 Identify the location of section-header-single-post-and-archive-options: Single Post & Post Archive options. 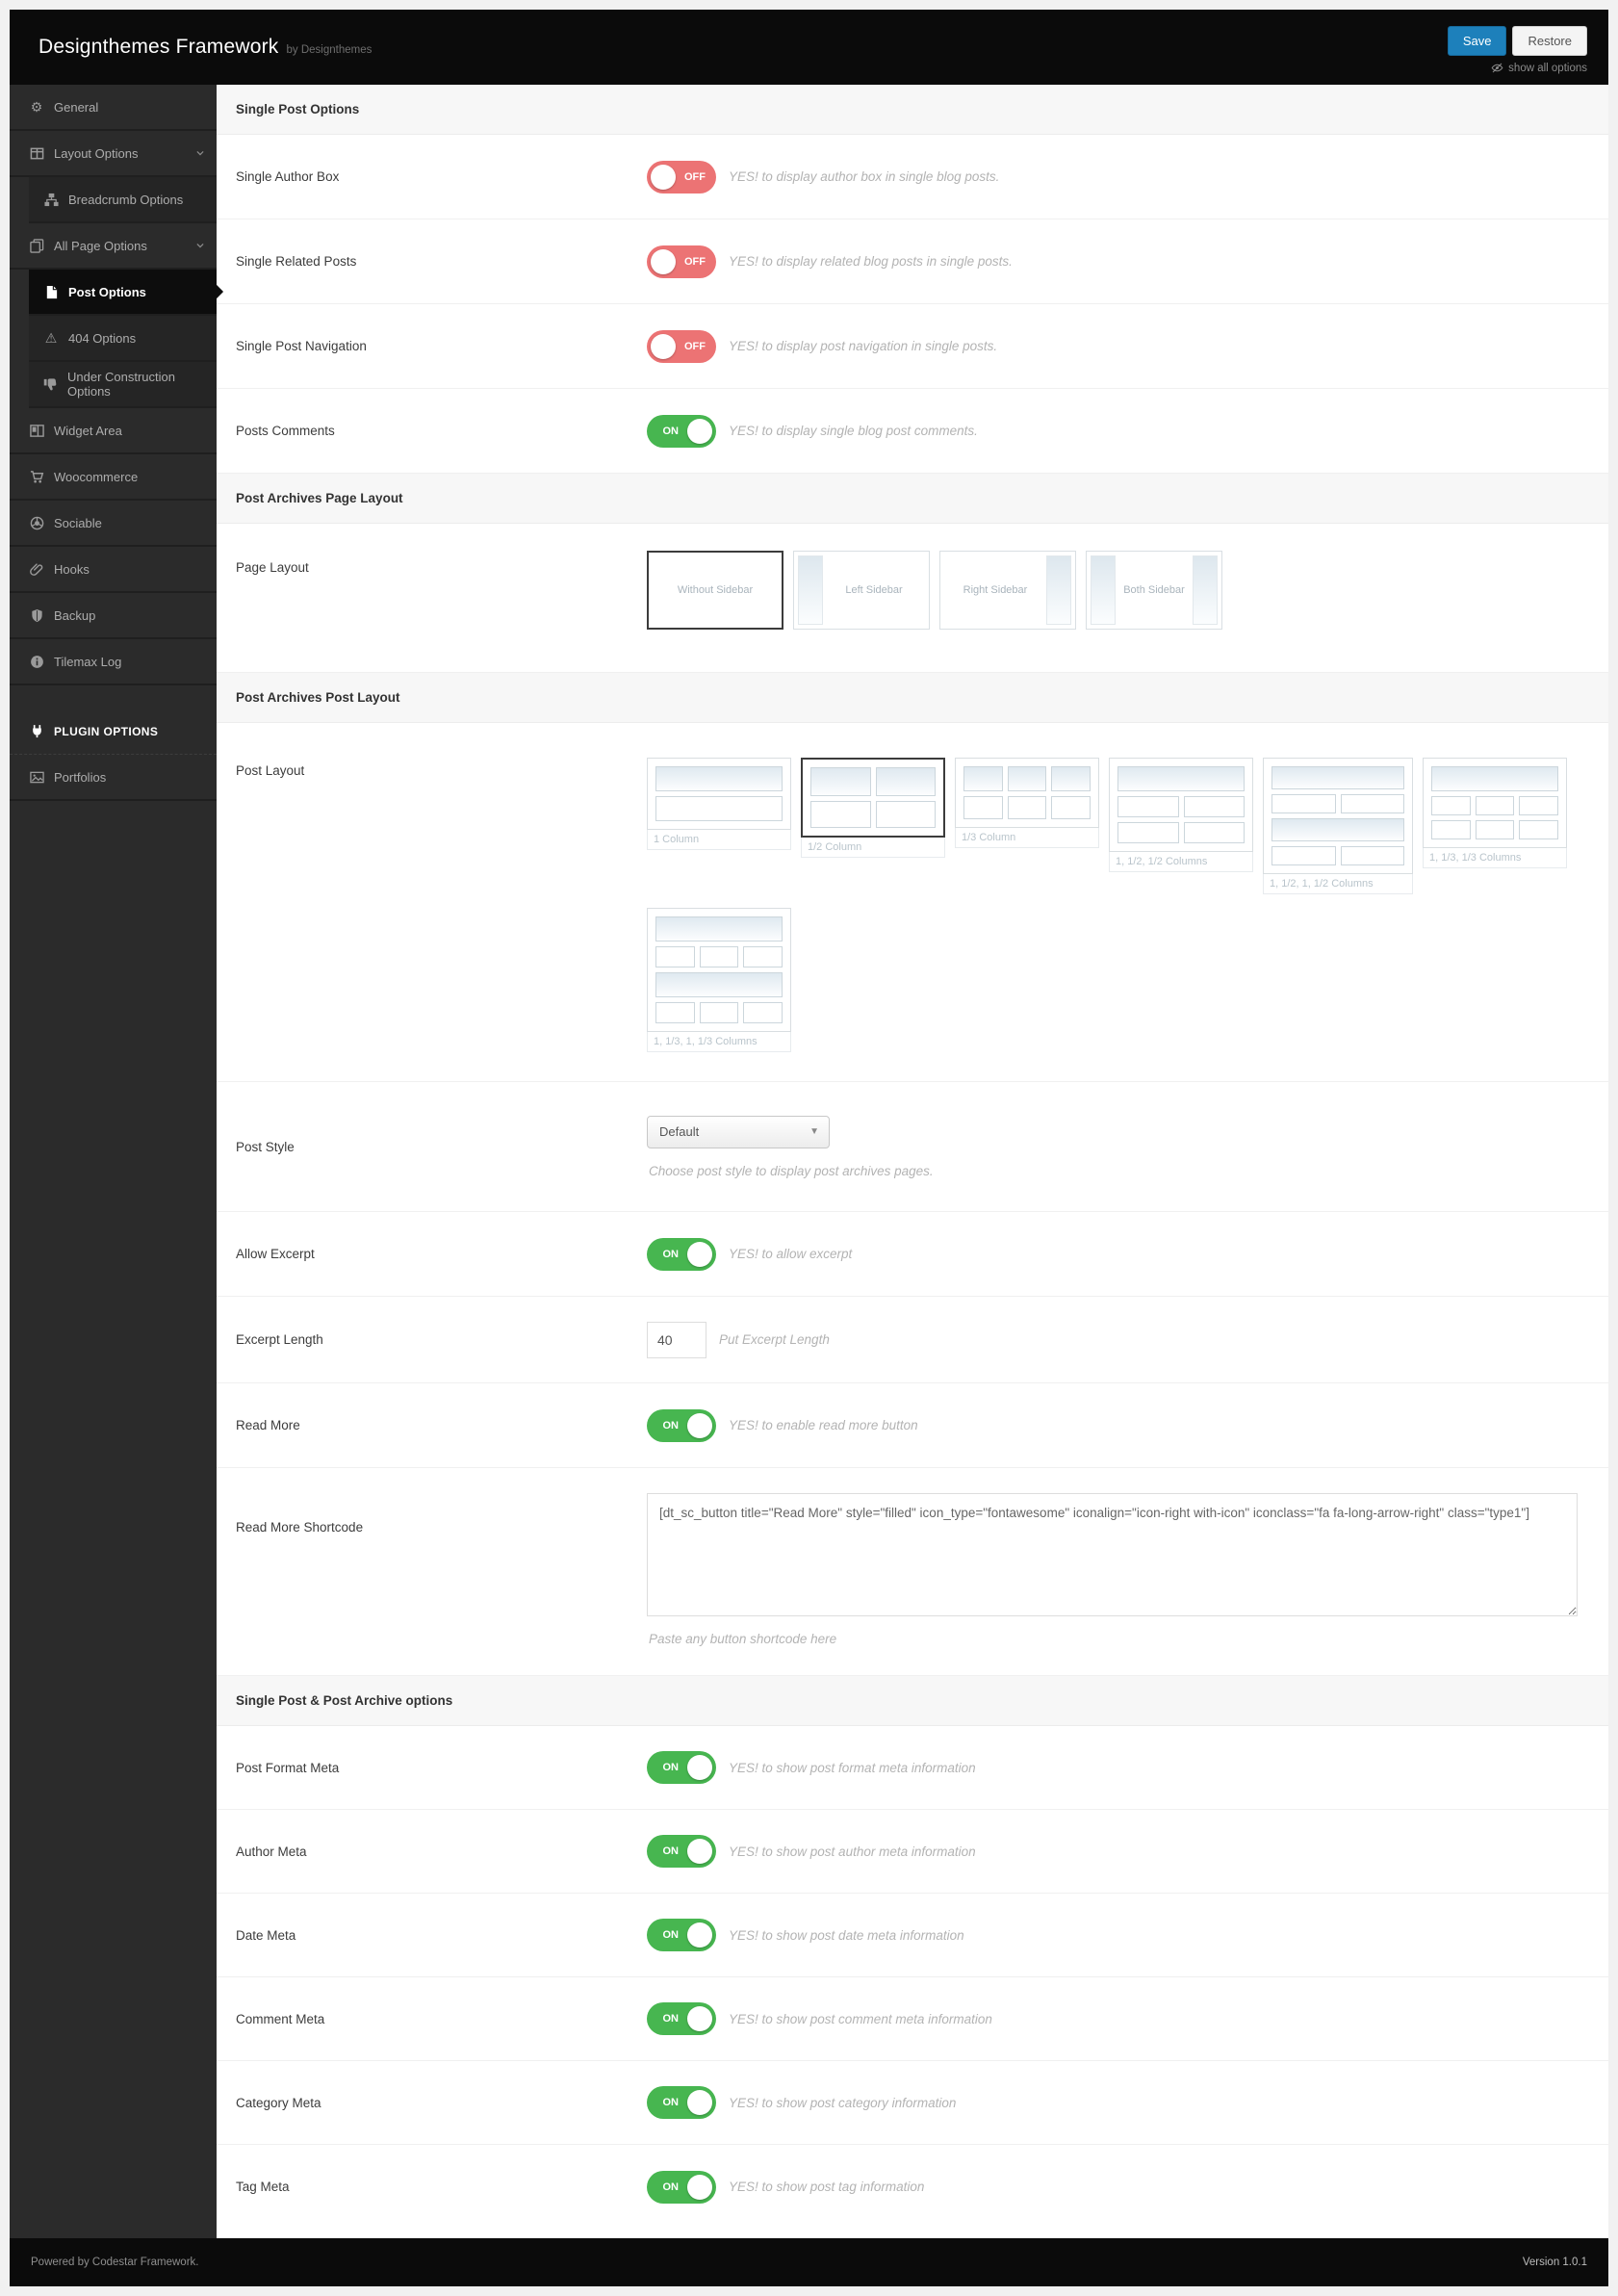
(913, 1701).